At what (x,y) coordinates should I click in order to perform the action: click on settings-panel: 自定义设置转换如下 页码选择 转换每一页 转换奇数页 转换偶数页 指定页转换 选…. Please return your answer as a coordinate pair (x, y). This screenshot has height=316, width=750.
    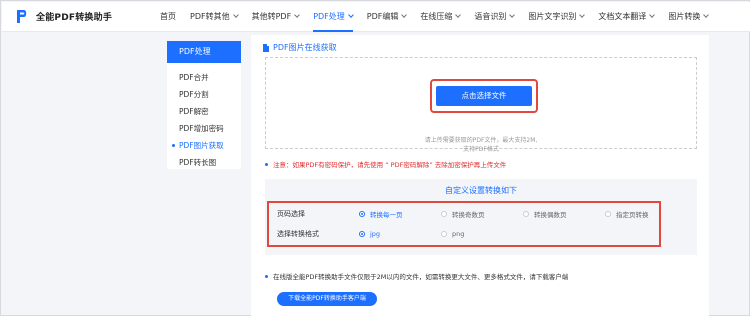
    Looking at the image, I should click on (481, 217).